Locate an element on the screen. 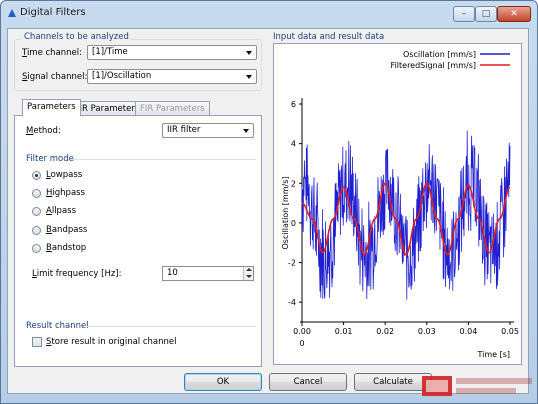 This screenshot has height=404, width=538. maximize-button: □ is located at coordinates (486, 14).